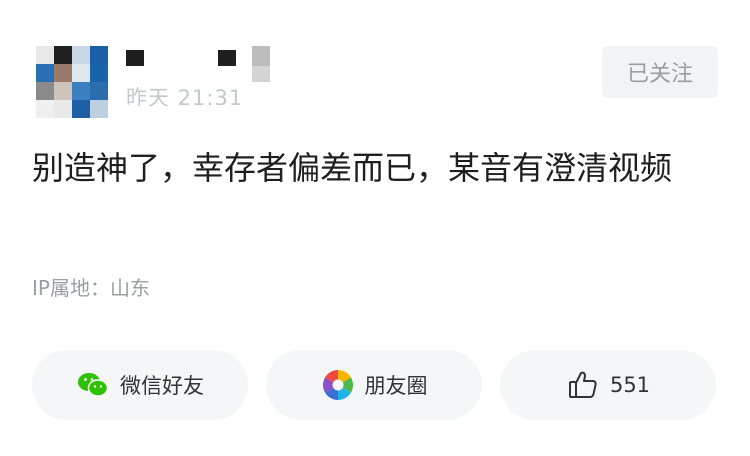  I want to click on share-wechat-label: 微信好友, so click(162, 386).